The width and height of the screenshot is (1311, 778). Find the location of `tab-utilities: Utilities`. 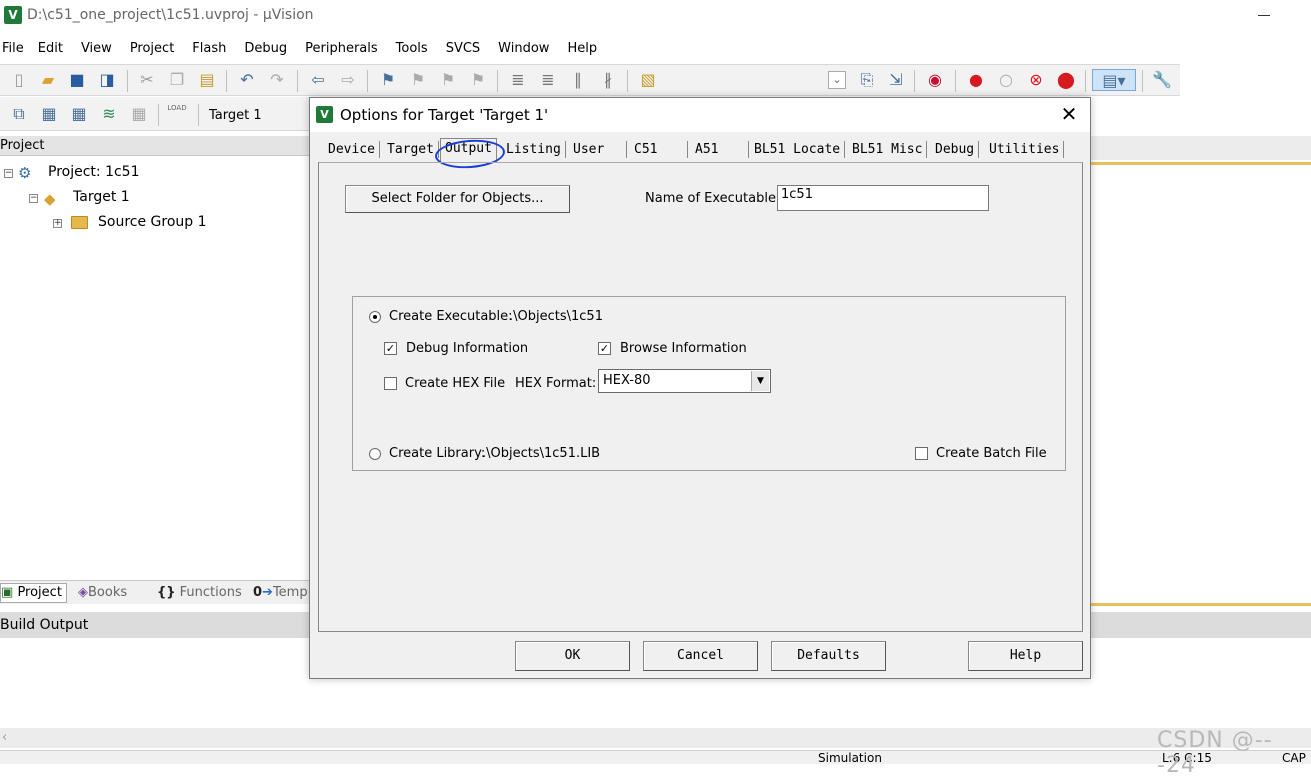

tab-utilities: Utilities is located at coordinates (1025, 149).